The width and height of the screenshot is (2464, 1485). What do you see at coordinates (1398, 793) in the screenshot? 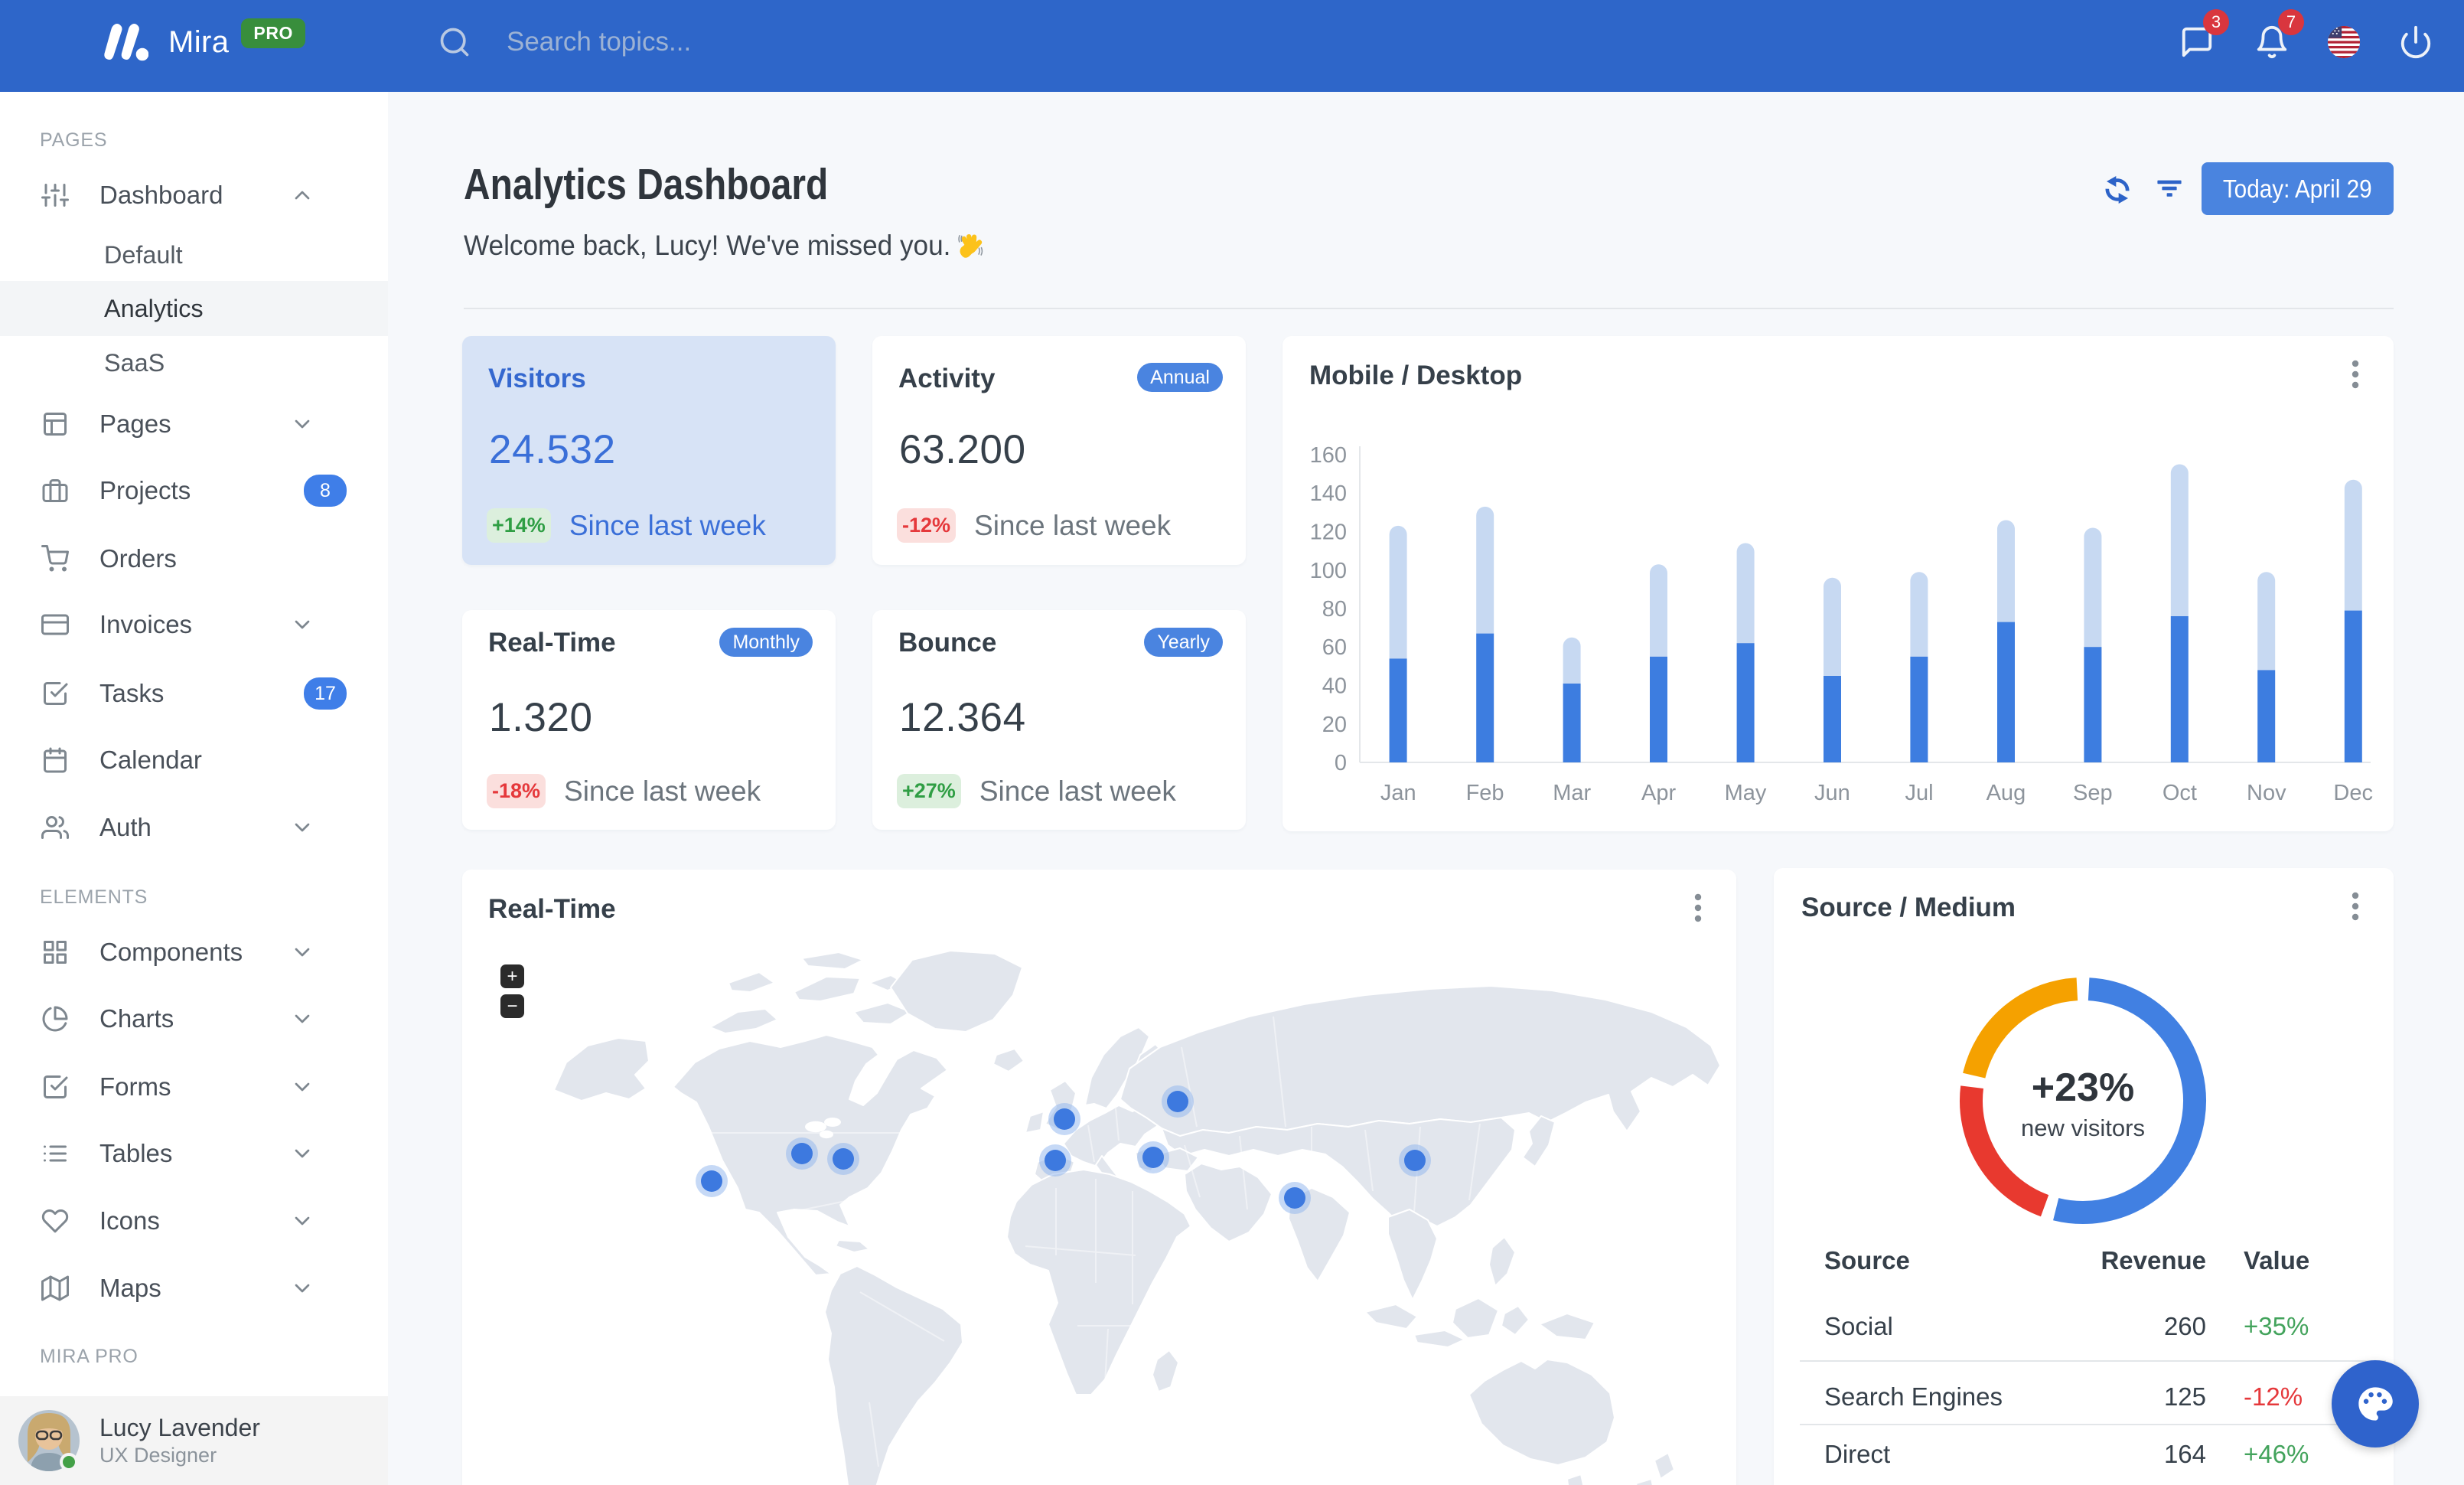
I see `svg-text: Jan` at bounding box center [1398, 793].